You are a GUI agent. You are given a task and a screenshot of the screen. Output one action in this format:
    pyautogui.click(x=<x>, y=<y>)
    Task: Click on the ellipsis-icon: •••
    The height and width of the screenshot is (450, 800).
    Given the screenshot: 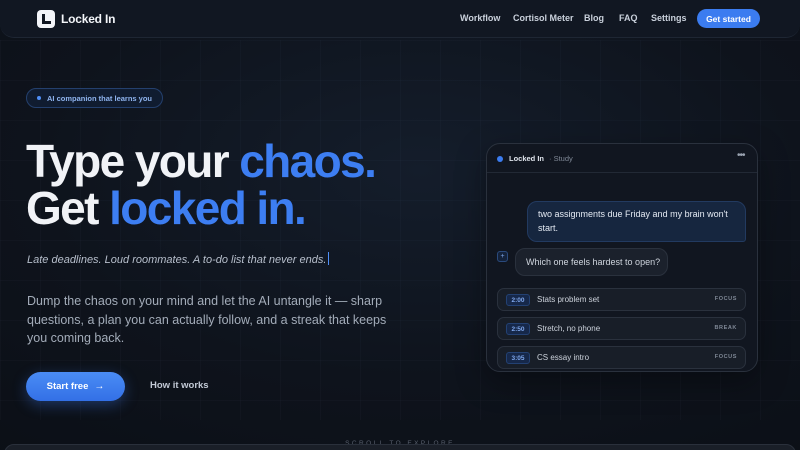 What is the action you would take?
    pyautogui.click(x=741, y=155)
    